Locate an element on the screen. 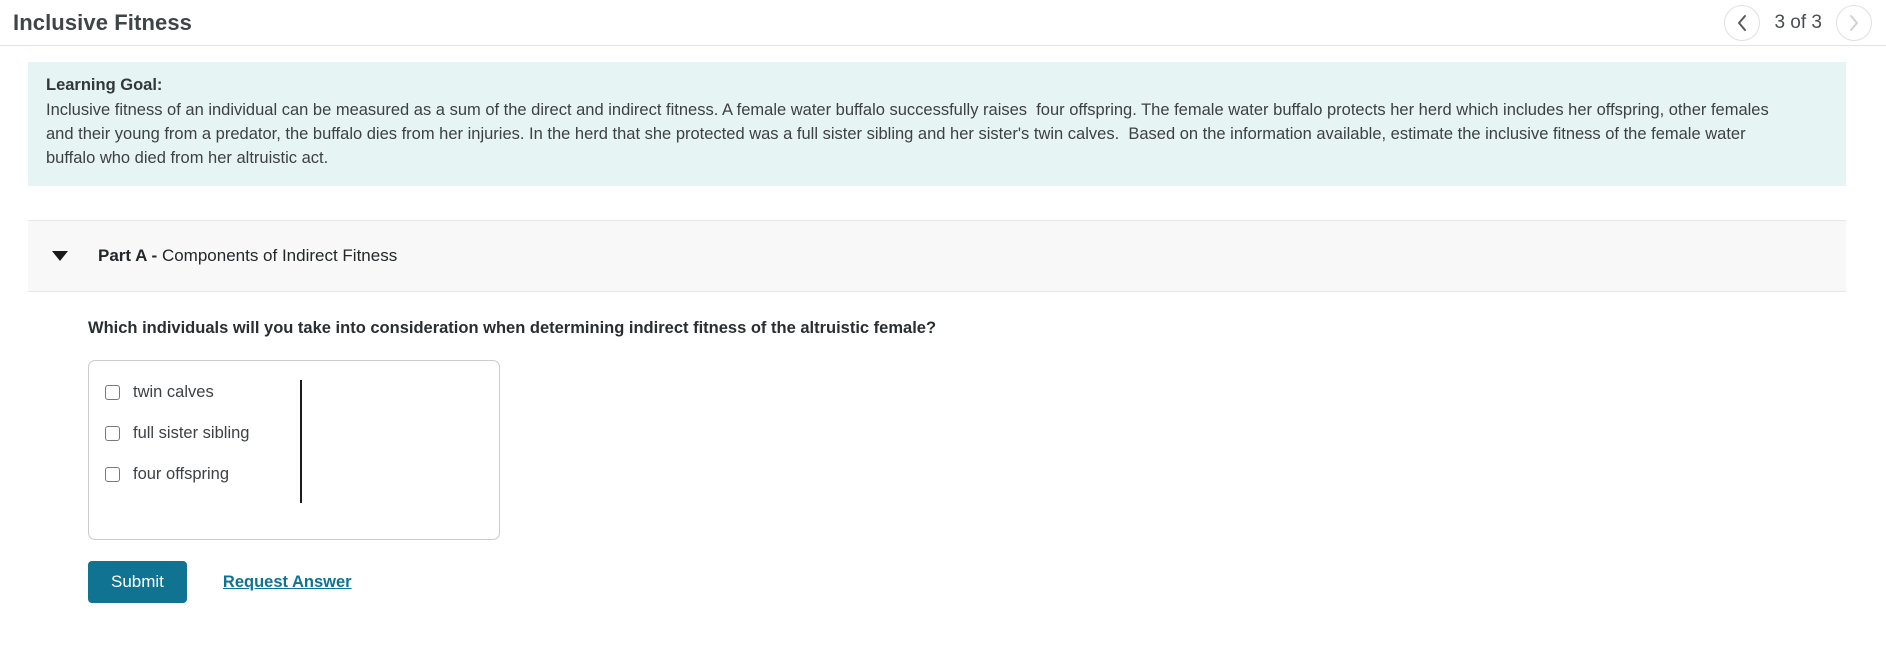 The height and width of the screenshot is (667, 1886). checkbox-option-label: four offspring is located at coordinates (181, 474).